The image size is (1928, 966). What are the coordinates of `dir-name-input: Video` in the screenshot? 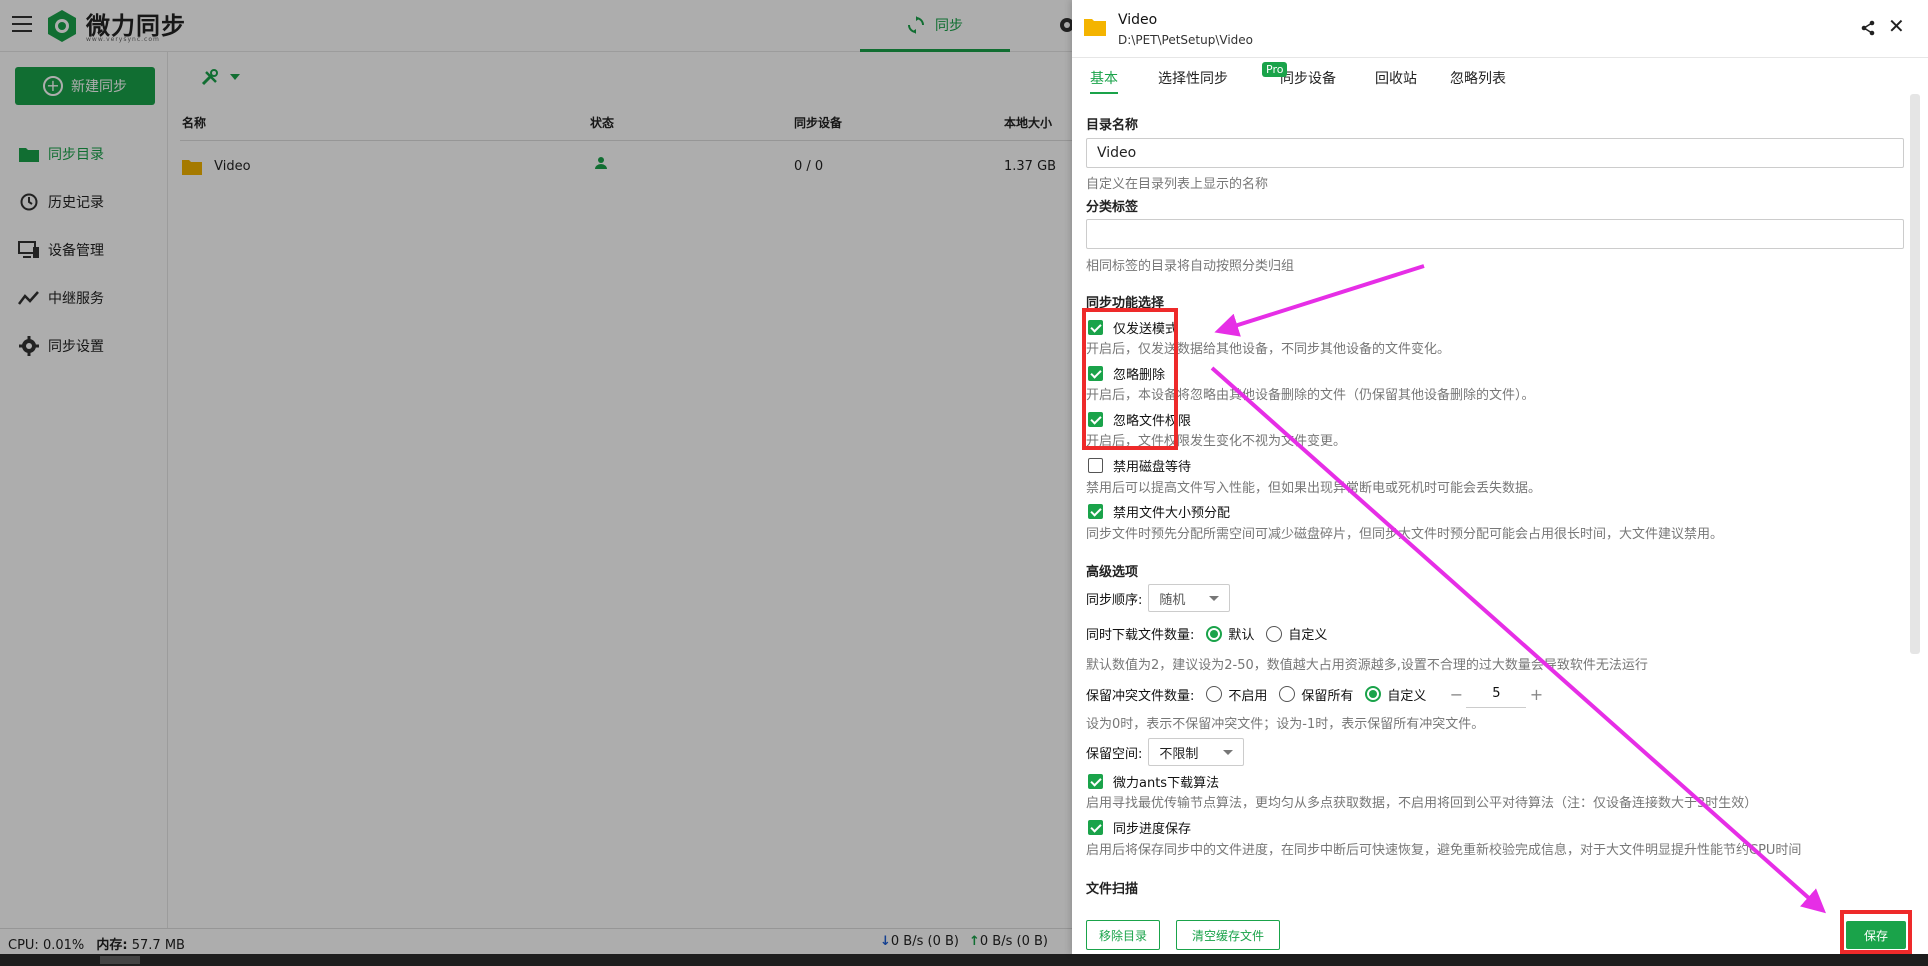 It's located at (1495, 153).